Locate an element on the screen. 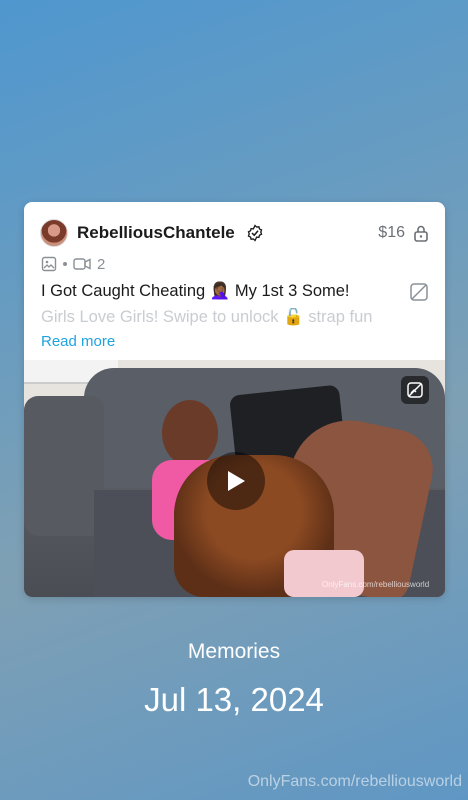 The image size is (468, 800). lock-icon is located at coordinates (421, 233).